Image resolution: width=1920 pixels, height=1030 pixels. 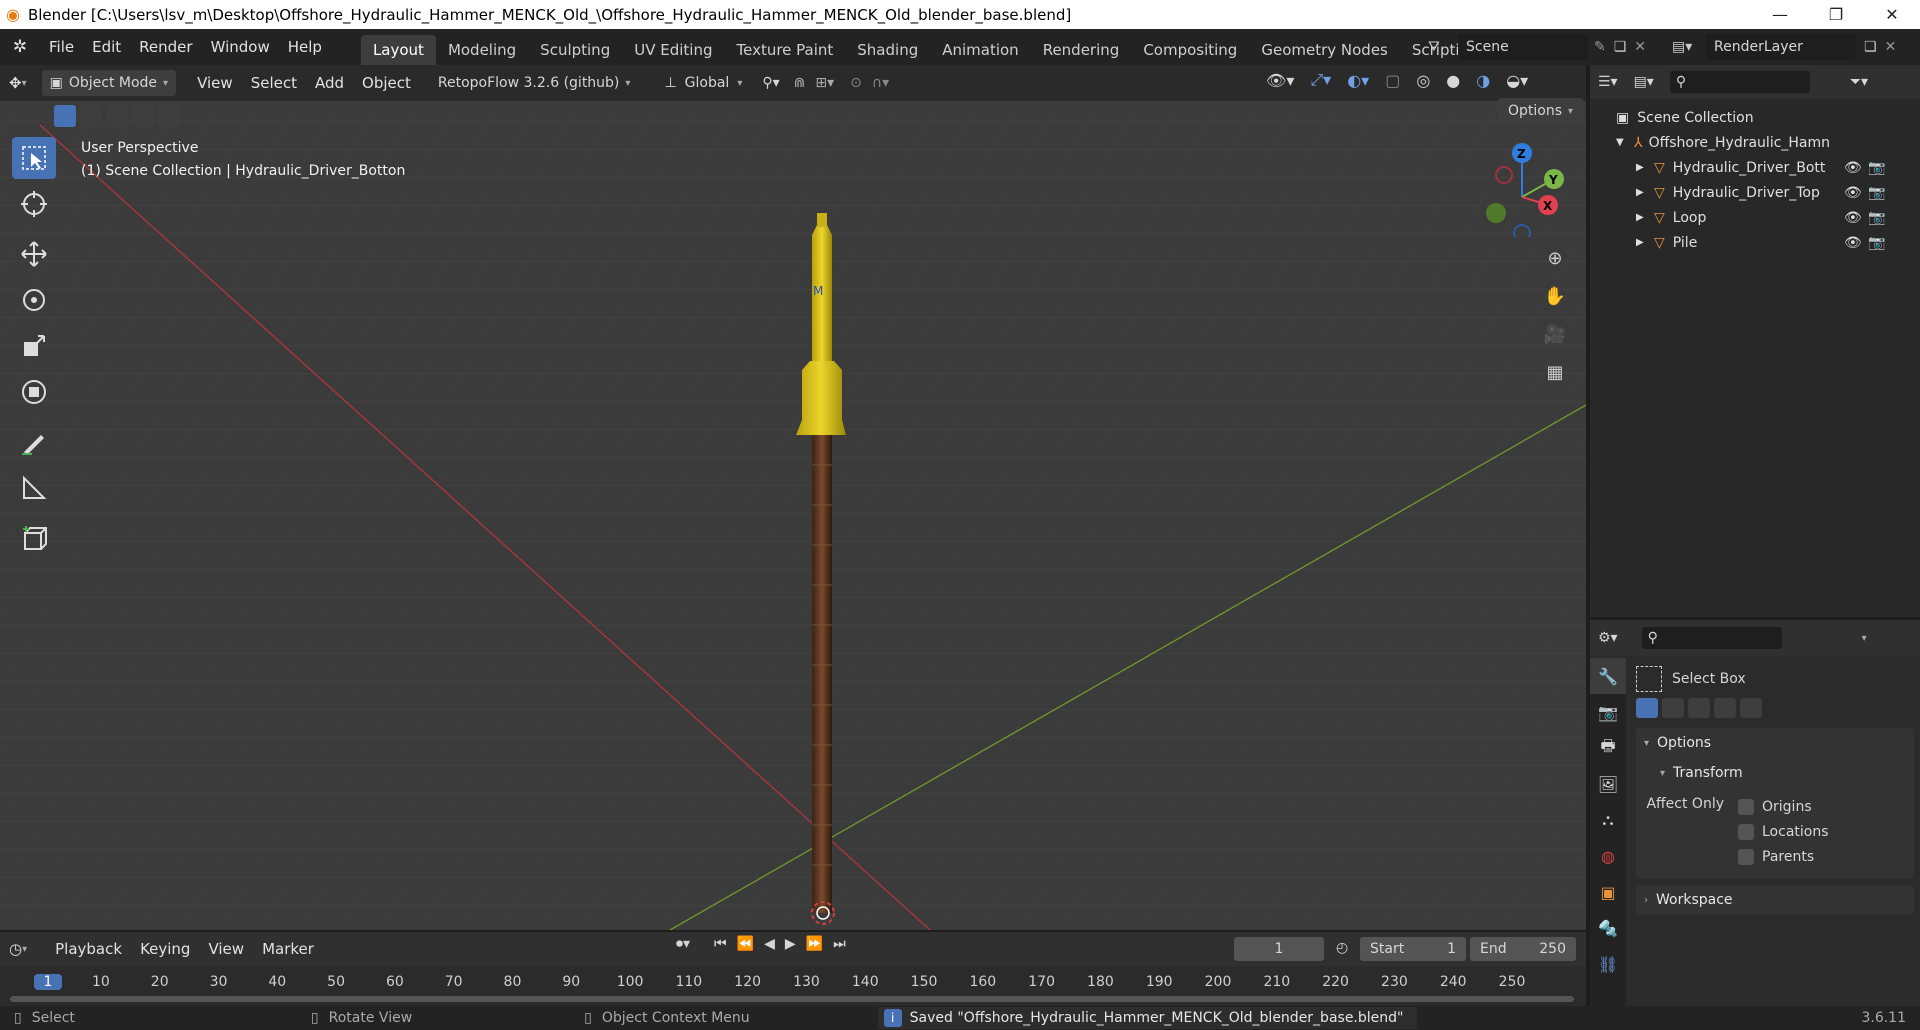 I want to click on menu-edit: Edit, so click(x=106, y=47).